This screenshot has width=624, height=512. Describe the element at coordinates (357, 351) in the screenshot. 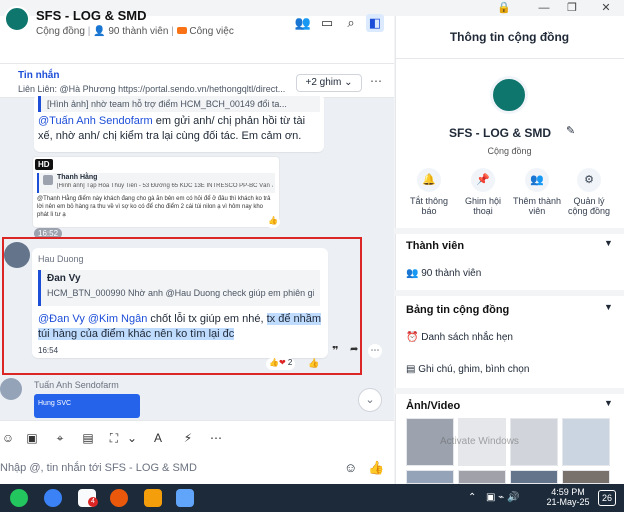

I see `share-icon: ➦` at that location.